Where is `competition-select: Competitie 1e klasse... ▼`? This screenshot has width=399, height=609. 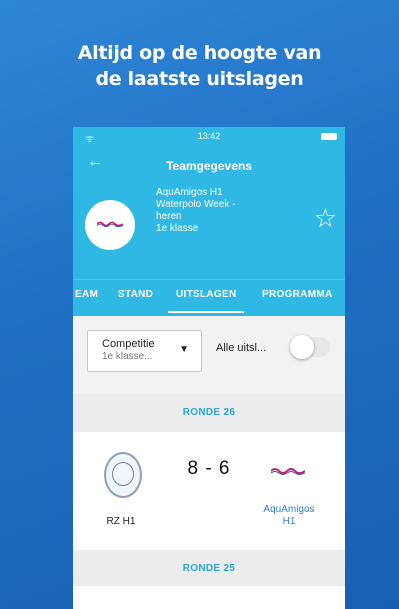
competition-select: Competitie 1e klasse... ▼ is located at coordinates (144, 351).